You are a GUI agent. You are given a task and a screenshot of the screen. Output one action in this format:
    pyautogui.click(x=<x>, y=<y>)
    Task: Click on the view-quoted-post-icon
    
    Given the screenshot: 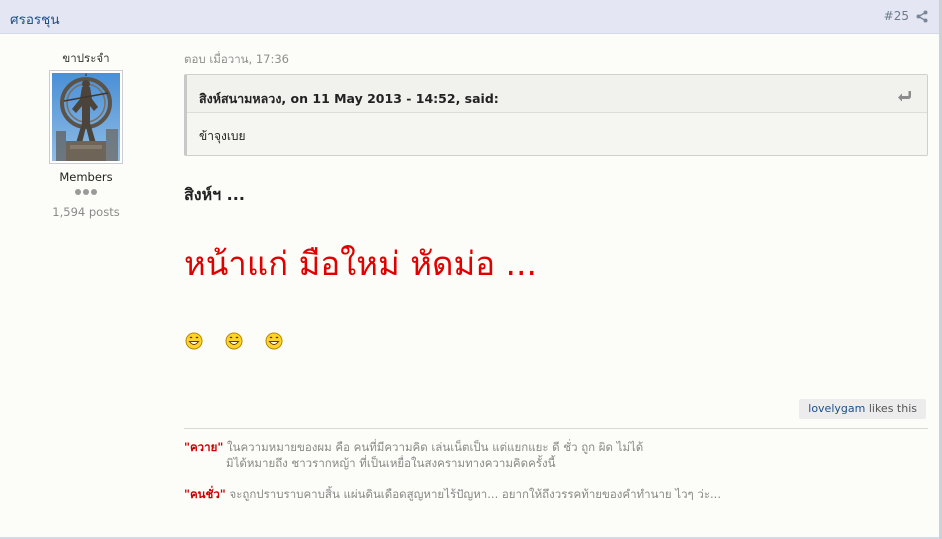 What is the action you would take?
    pyautogui.click(x=905, y=96)
    